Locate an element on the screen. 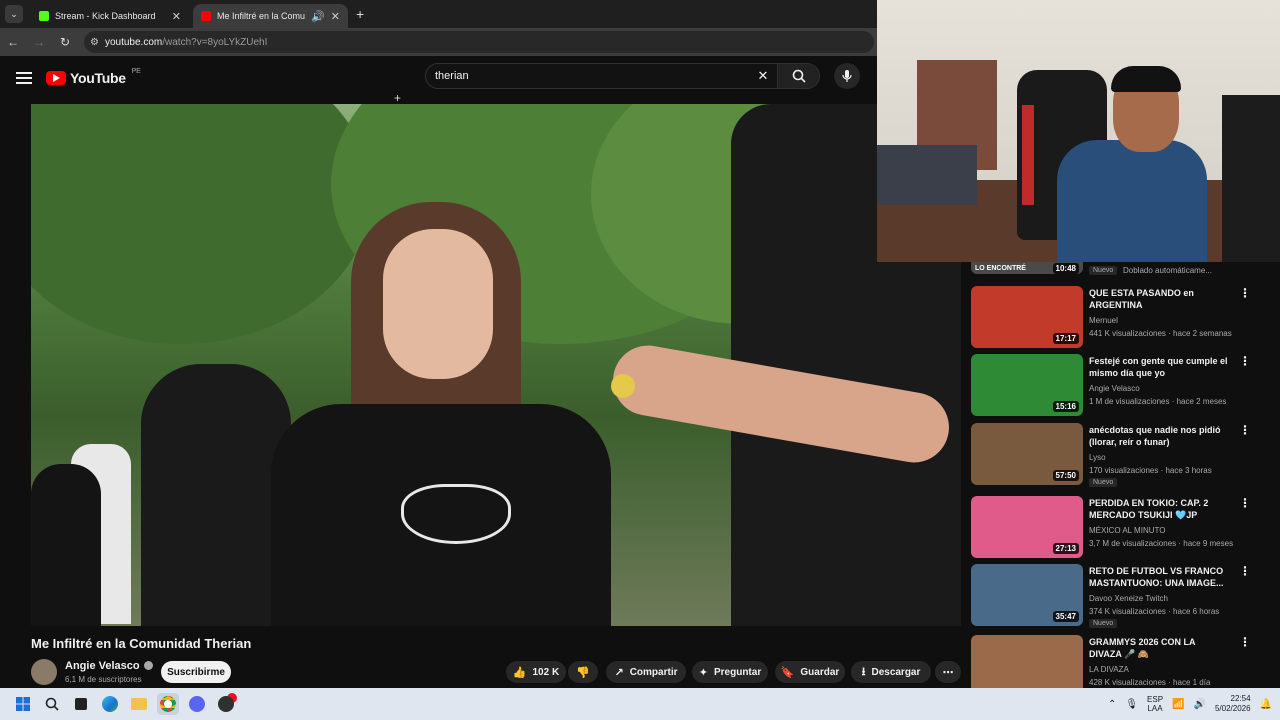 This screenshot has width=1280, height=720. save-button: 🔖 Guardar is located at coordinates (810, 672).